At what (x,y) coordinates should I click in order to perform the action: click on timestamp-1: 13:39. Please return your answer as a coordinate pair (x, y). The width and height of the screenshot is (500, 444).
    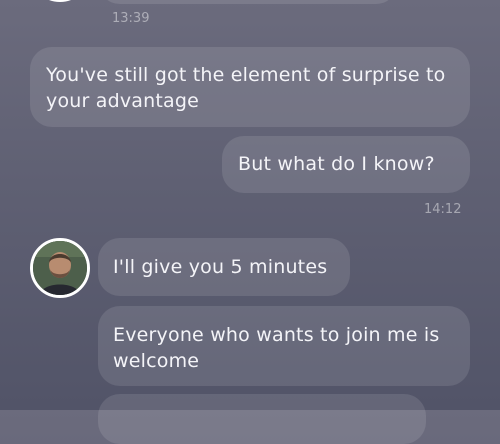
    Looking at the image, I should click on (131, 18).